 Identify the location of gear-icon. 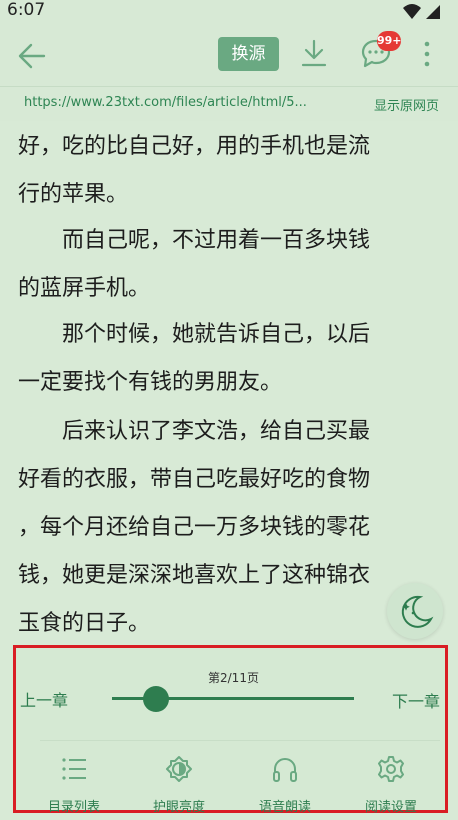
(391, 769).